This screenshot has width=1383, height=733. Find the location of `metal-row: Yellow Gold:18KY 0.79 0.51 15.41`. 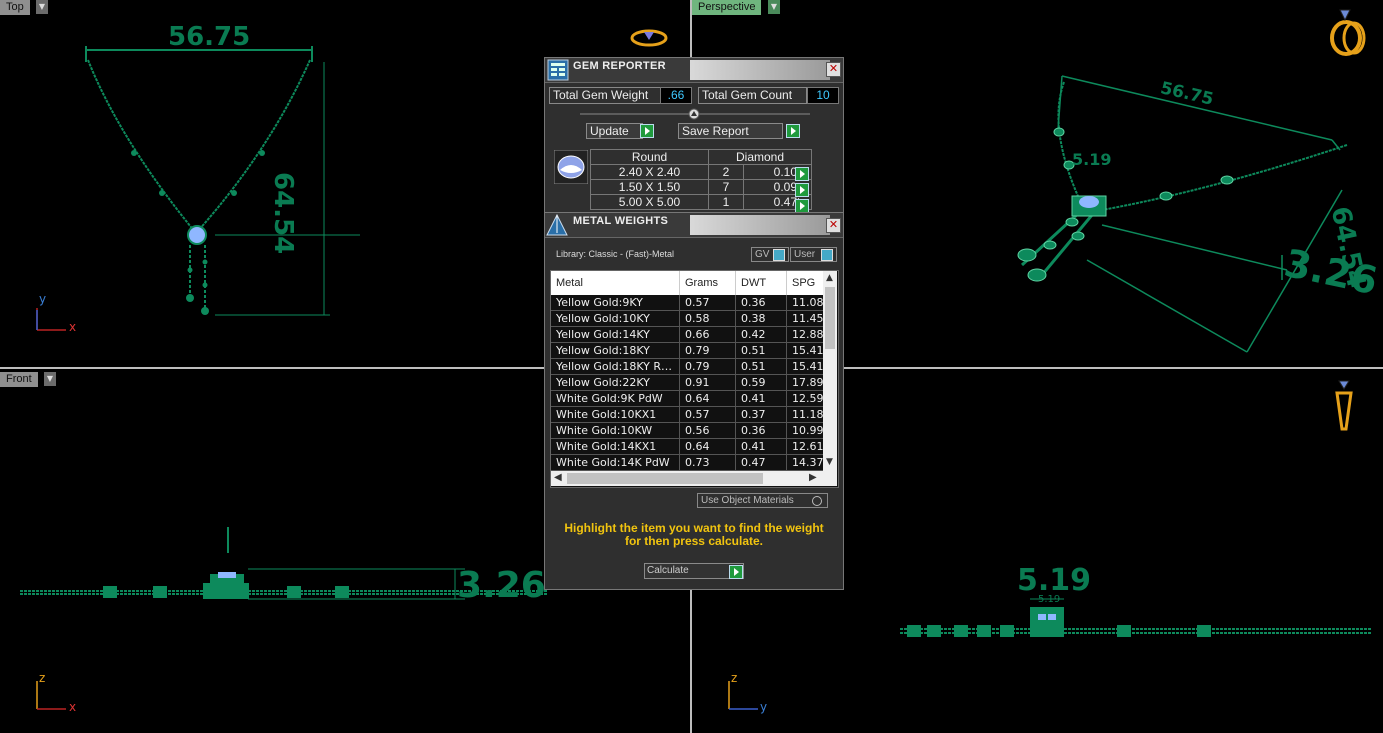

metal-row: Yellow Gold:18KY 0.79 0.51 15.41 is located at coordinates (690, 351).